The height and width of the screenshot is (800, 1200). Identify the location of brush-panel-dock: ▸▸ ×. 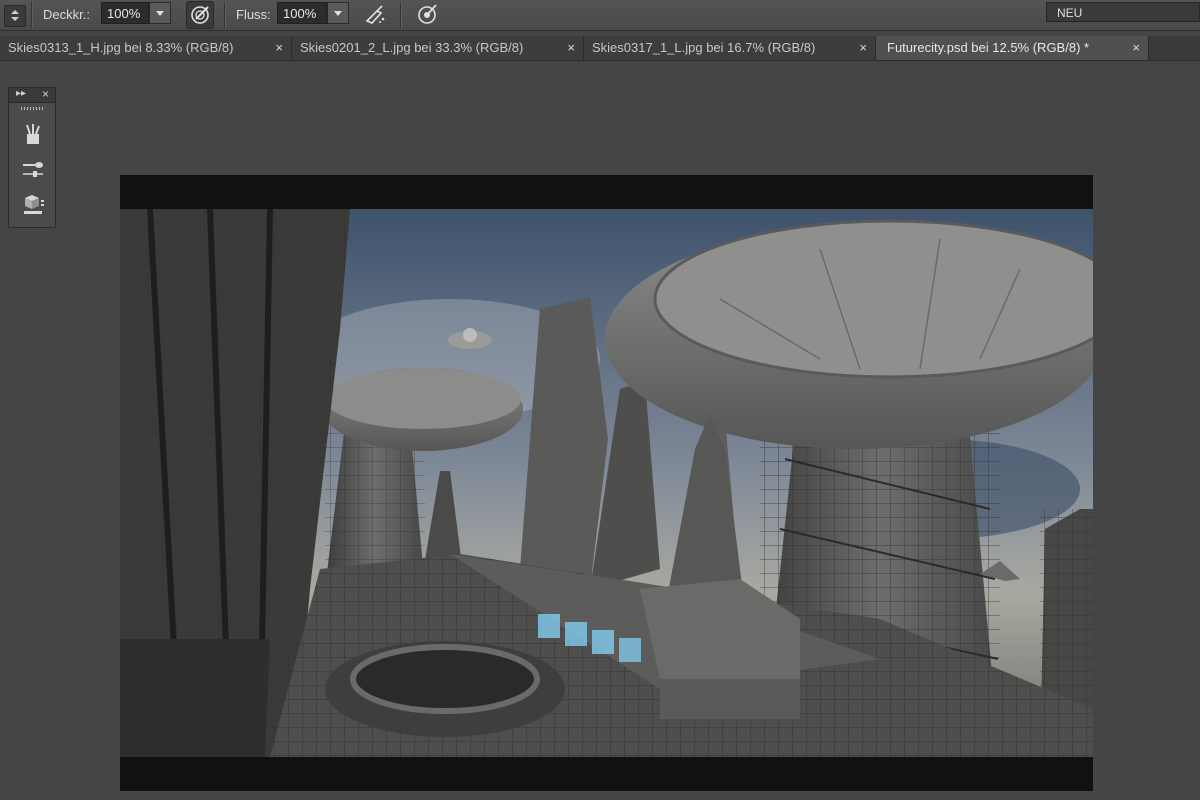
(32, 157).